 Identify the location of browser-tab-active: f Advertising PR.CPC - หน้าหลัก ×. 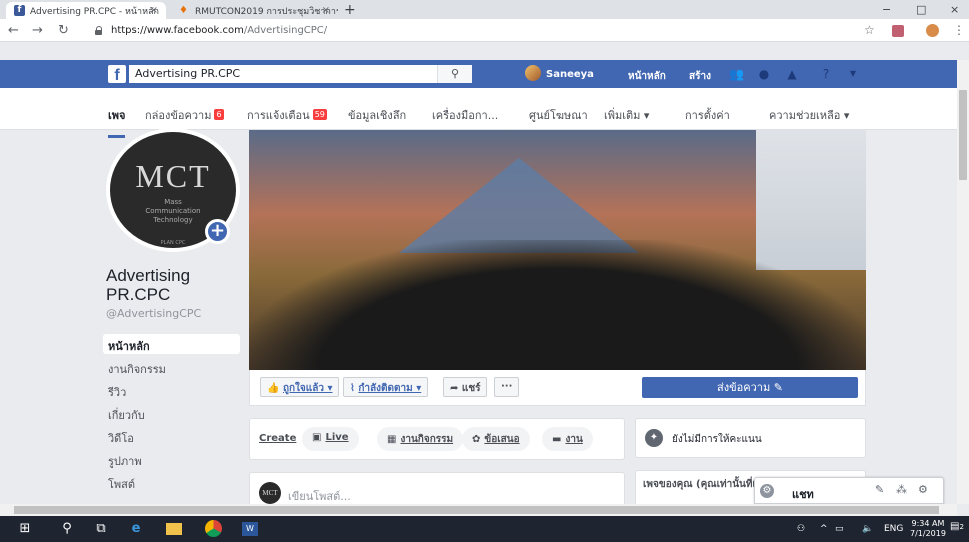
(86, 10).